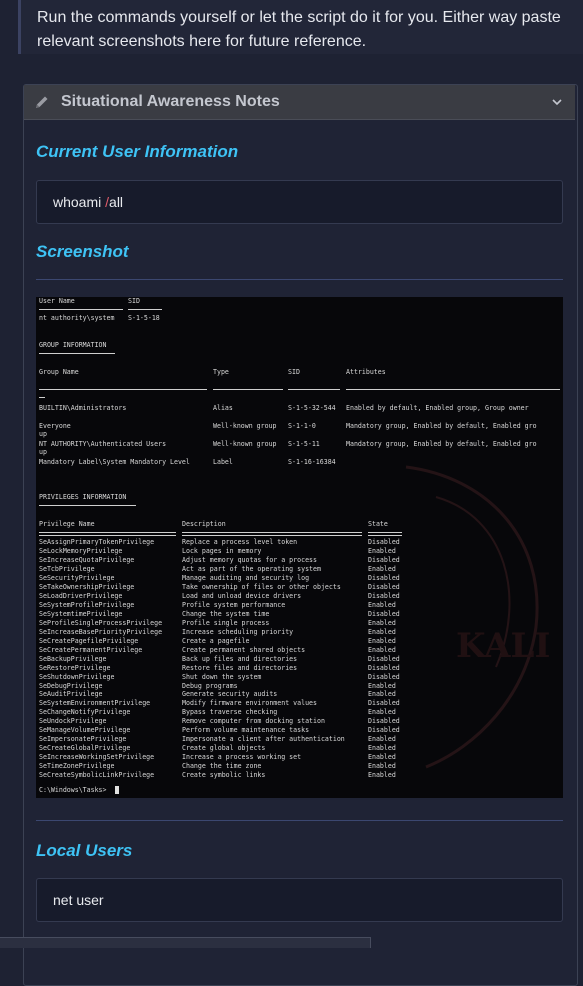 This screenshot has height=986, width=583. What do you see at coordinates (114, 462) in the screenshot?
I see `terminal-group-name: Mandatory Label\System Mandatory Level` at bounding box center [114, 462].